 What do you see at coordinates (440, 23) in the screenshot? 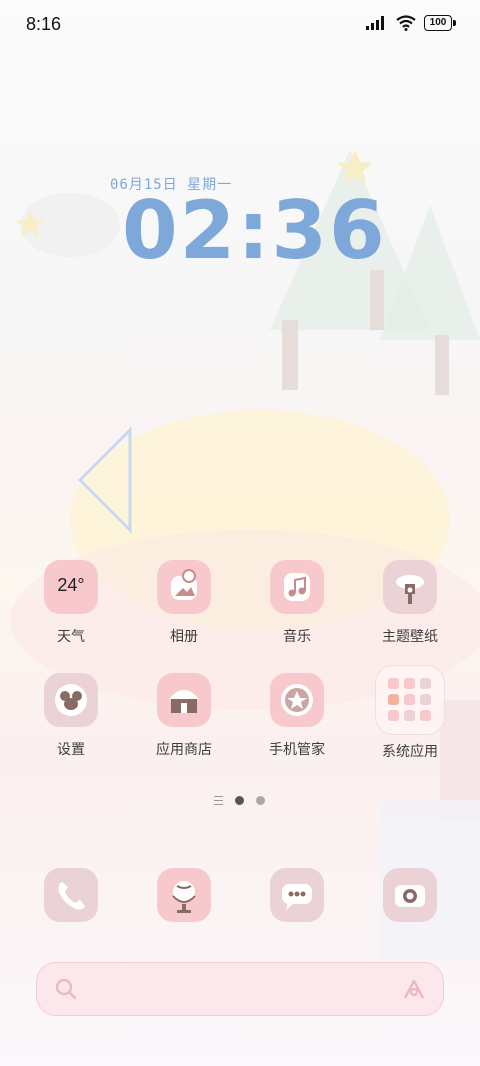
I see `battery-icon: 100` at bounding box center [440, 23].